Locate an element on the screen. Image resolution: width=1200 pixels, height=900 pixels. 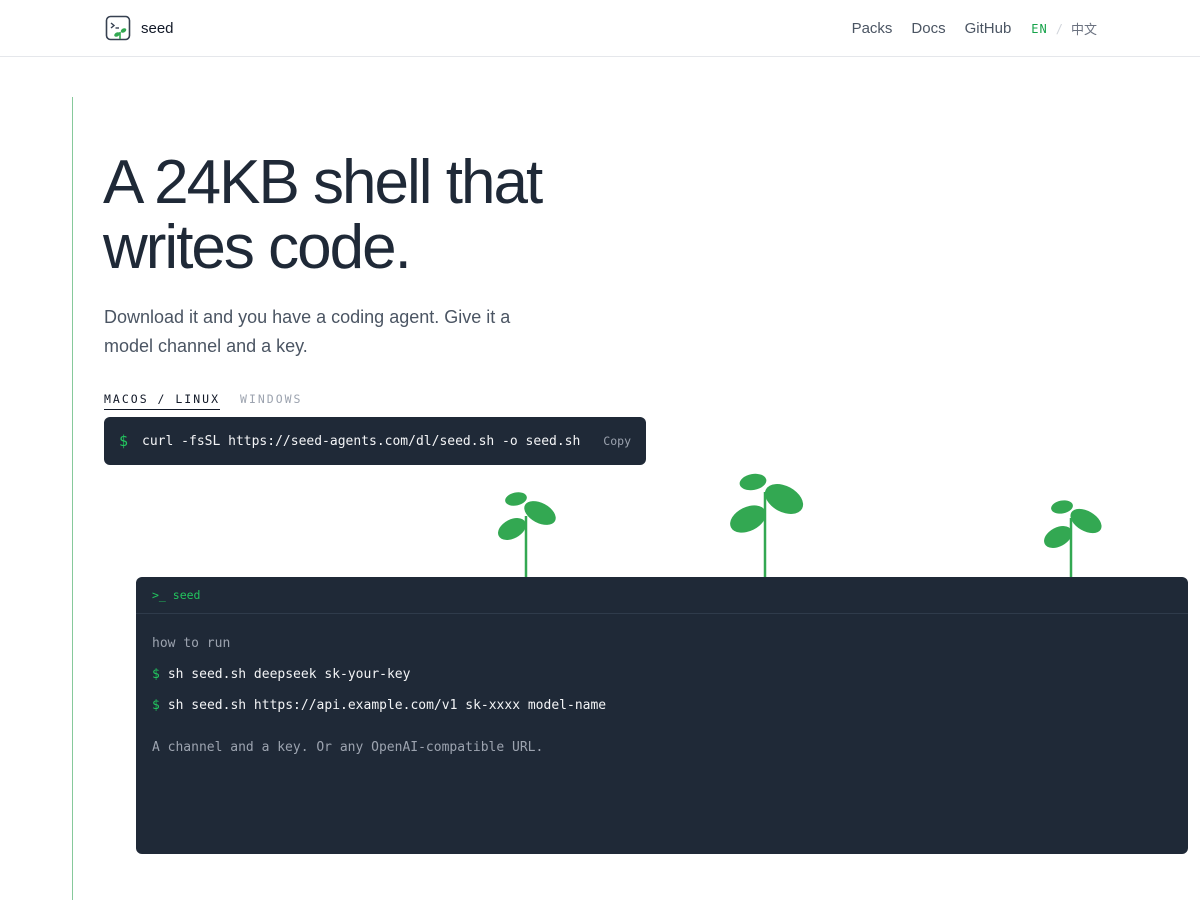
language-switcher: EN / 中文 is located at coordinates (1064, 29).